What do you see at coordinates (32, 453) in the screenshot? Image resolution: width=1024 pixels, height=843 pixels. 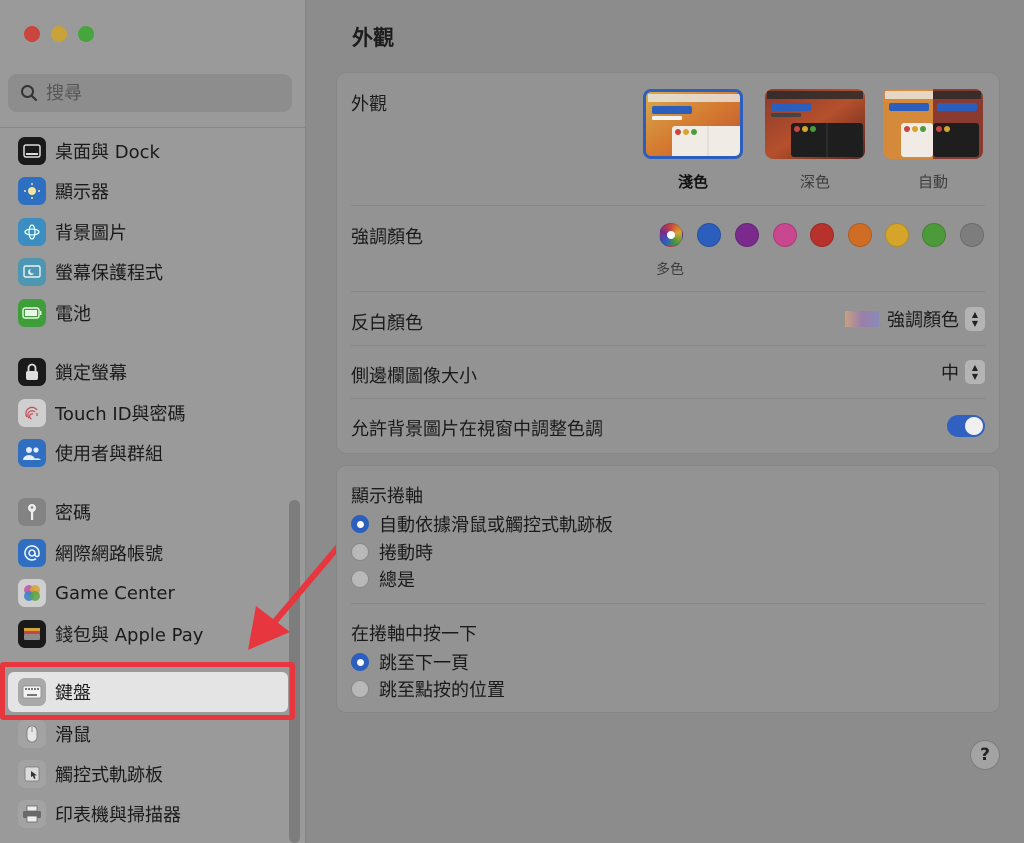 I see `users-icon` at bounding box center [32, 453].